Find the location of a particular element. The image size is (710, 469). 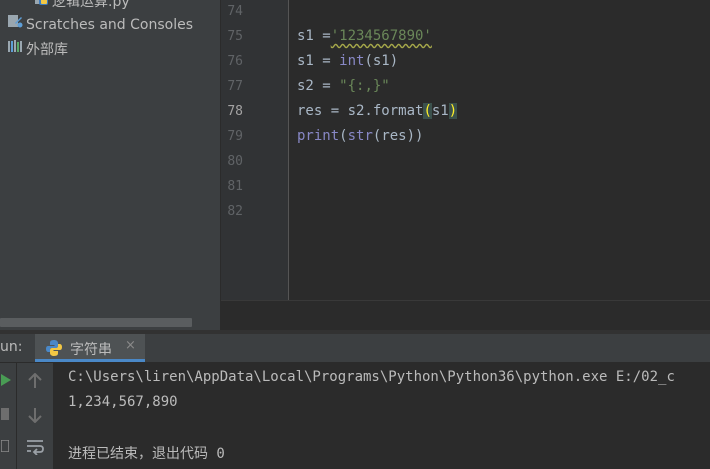

run-tool-window-header: un: 字符串 × is located at coordinates (355, 348).